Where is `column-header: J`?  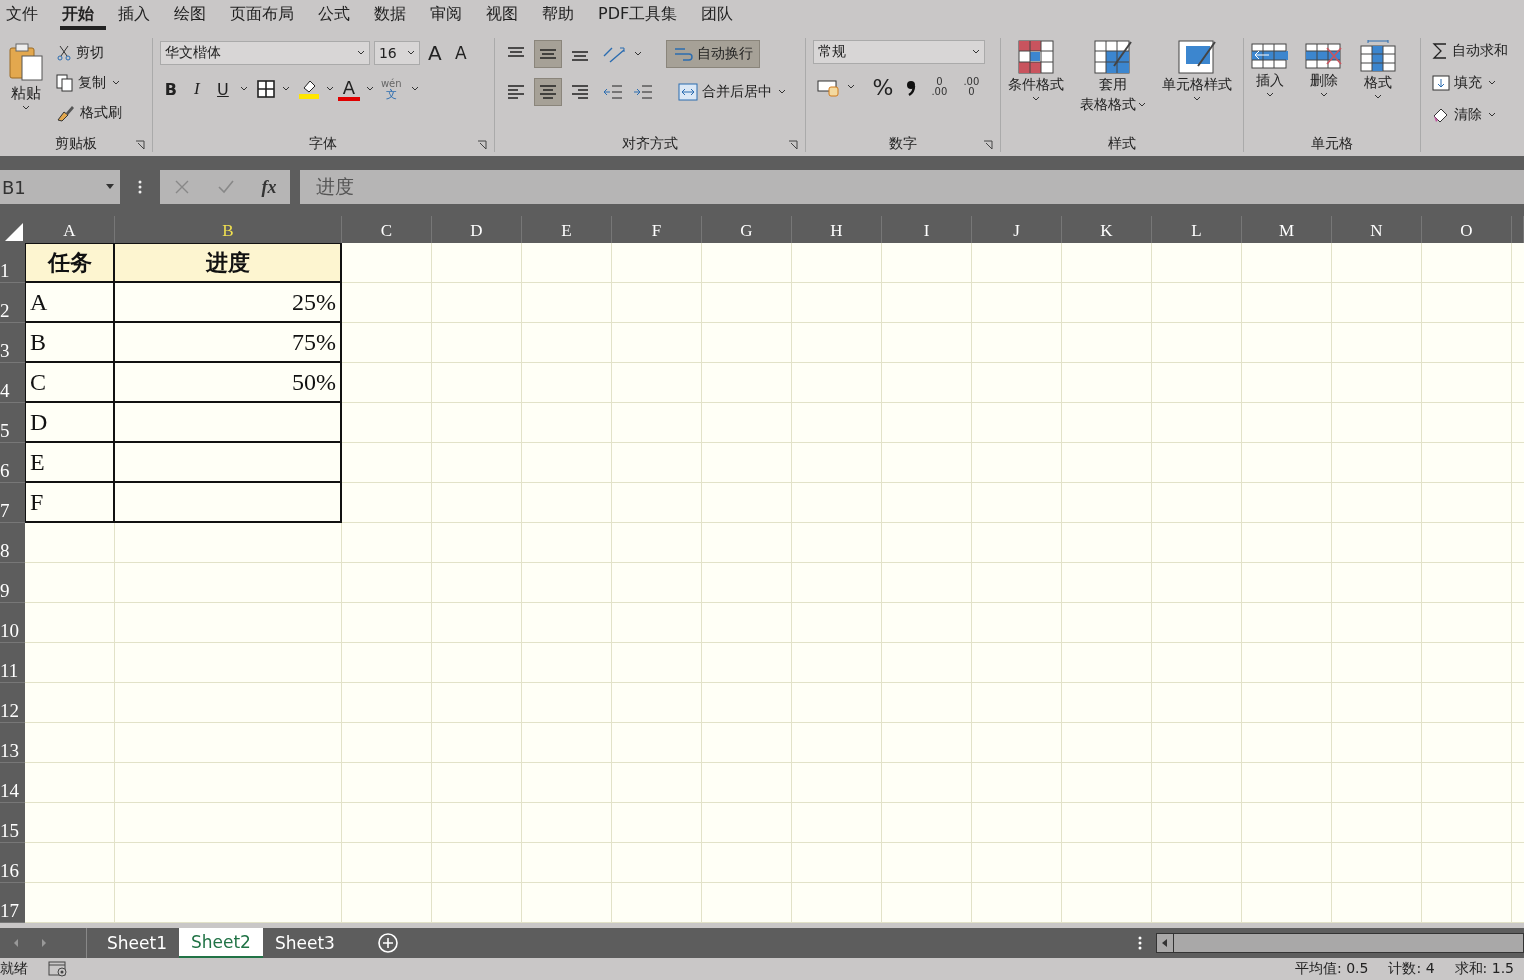
column-header: J is located at coordinates (1017, 229).